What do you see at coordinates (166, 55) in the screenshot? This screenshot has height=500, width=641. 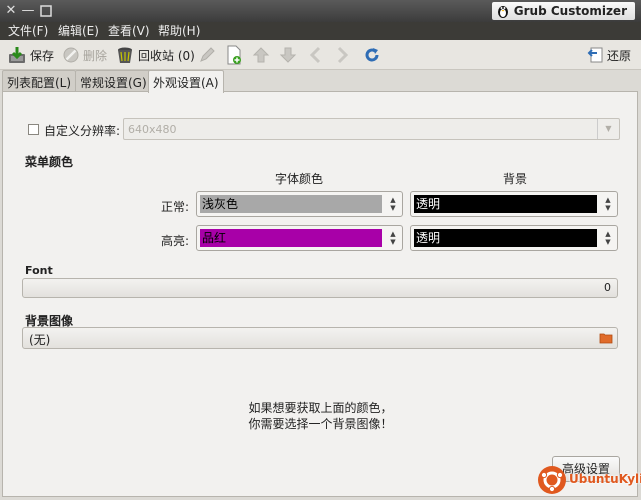 I see `recycle-bin-label: 回收站 (0)` at bounding box center [166, 55].